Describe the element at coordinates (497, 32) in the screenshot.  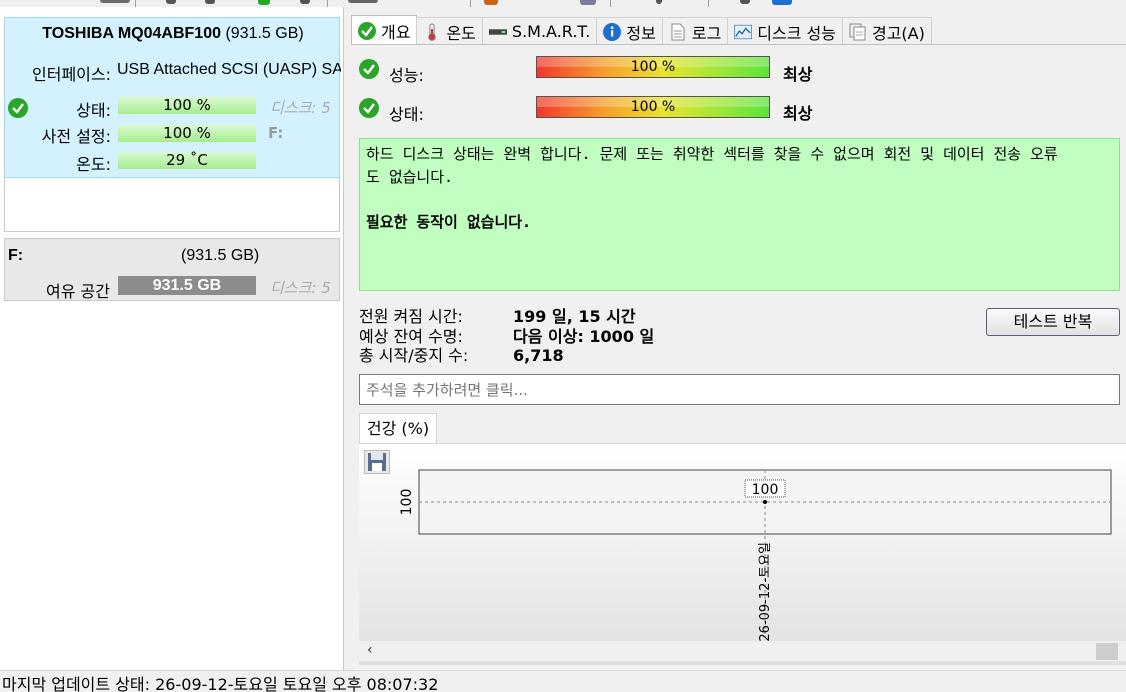
I see `drive-icon` at that location.